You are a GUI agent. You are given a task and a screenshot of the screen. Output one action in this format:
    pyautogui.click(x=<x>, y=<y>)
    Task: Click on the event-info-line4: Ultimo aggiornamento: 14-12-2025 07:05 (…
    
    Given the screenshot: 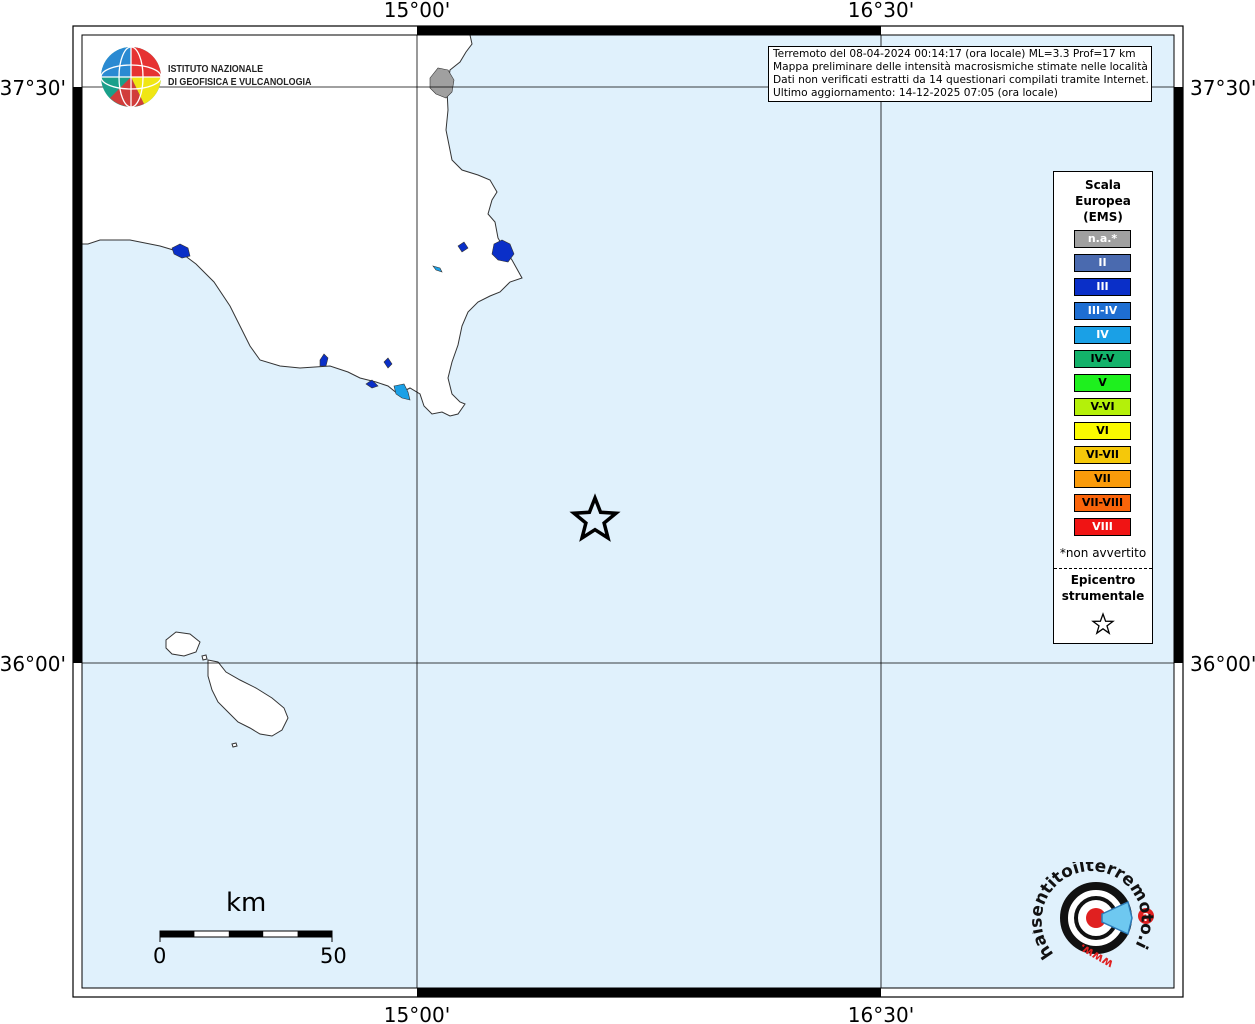 What is the action you would take?
    pyautogui.click(x=915, y=92)
    